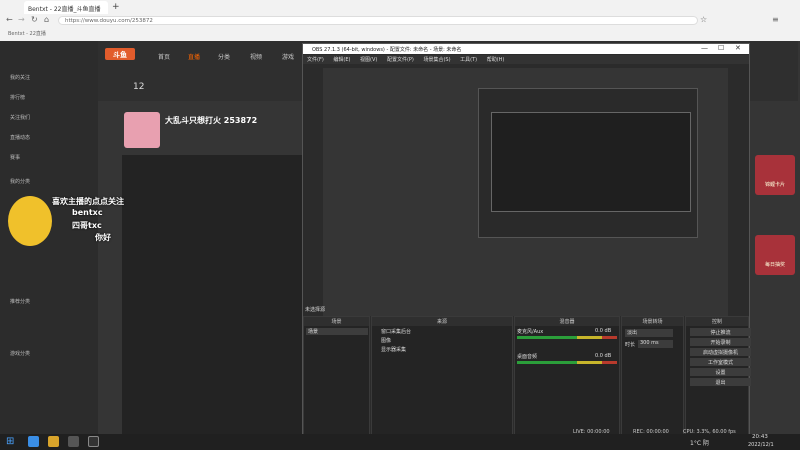  I want to click on transition-select: 淡出, so click(649, 333).